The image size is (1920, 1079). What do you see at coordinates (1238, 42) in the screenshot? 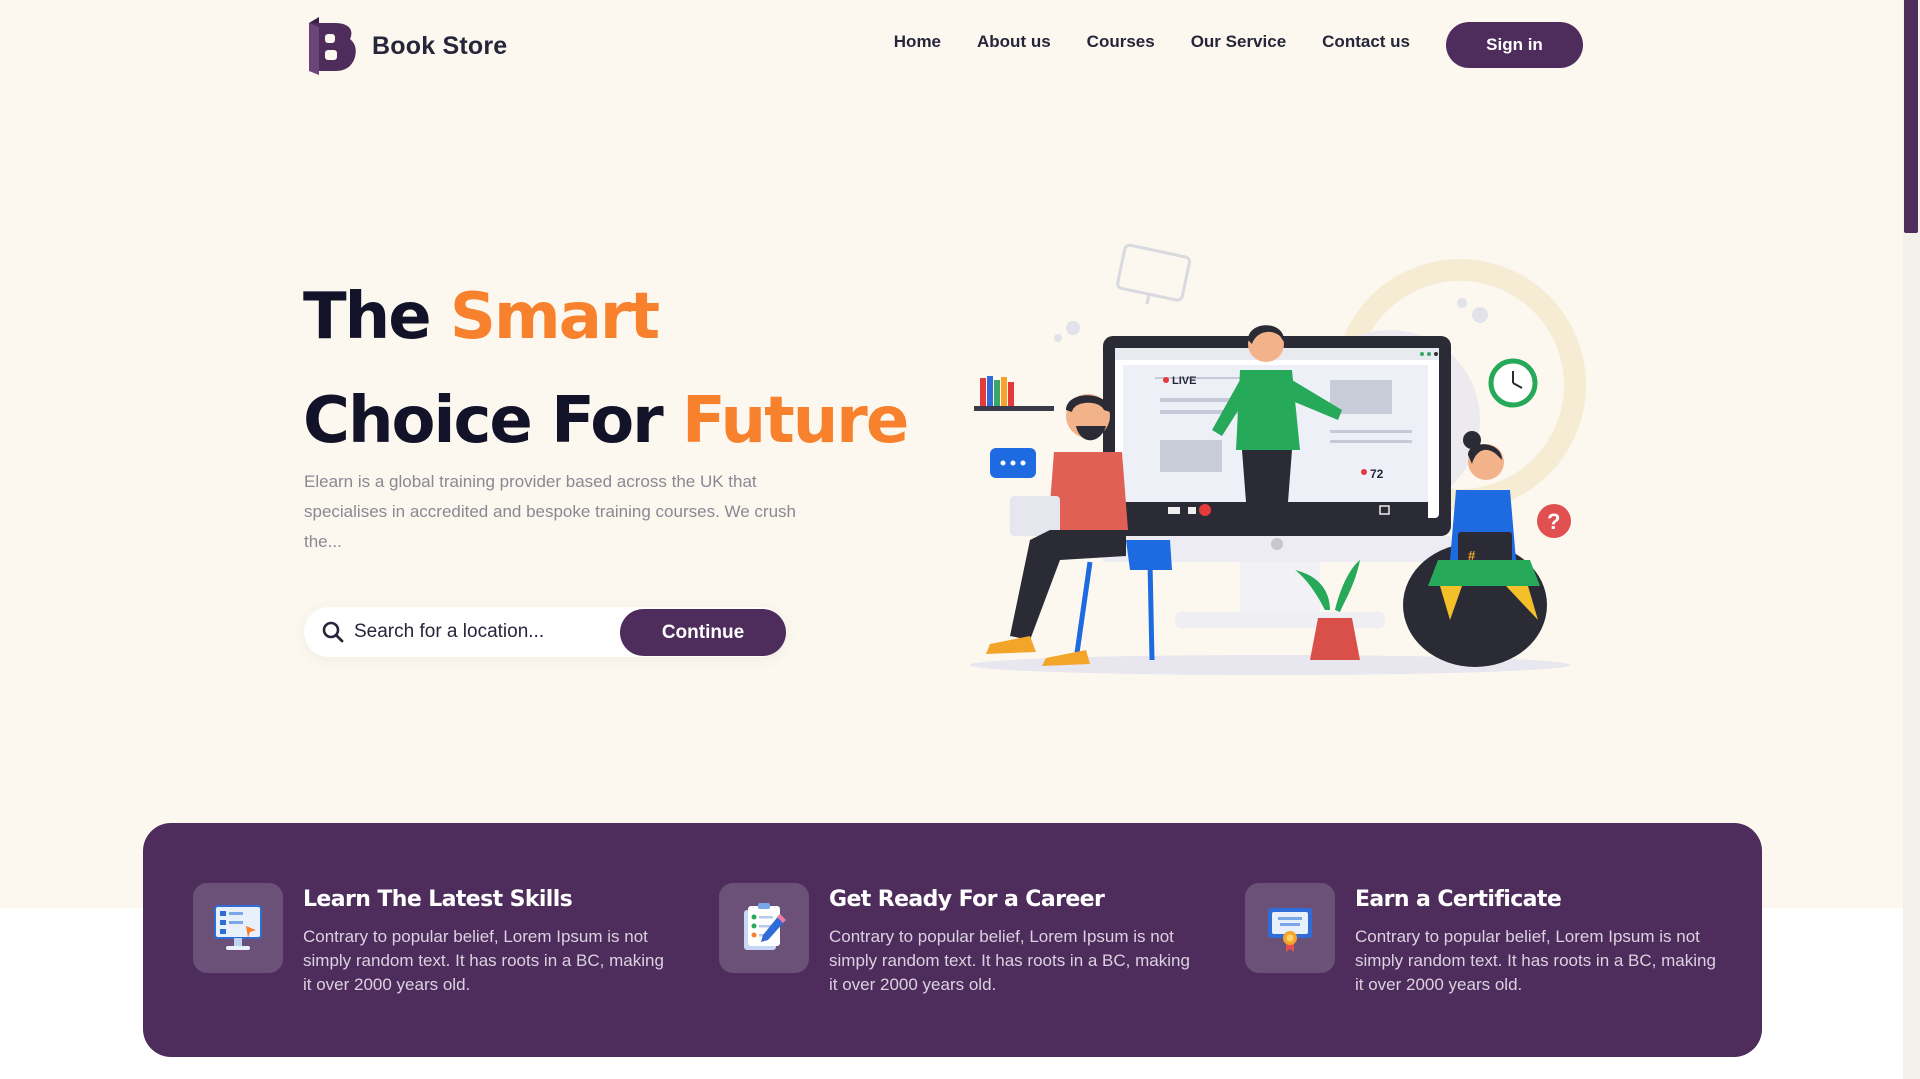
I see `nav-our-service: Our Service` at bounding box center [1238, 42].